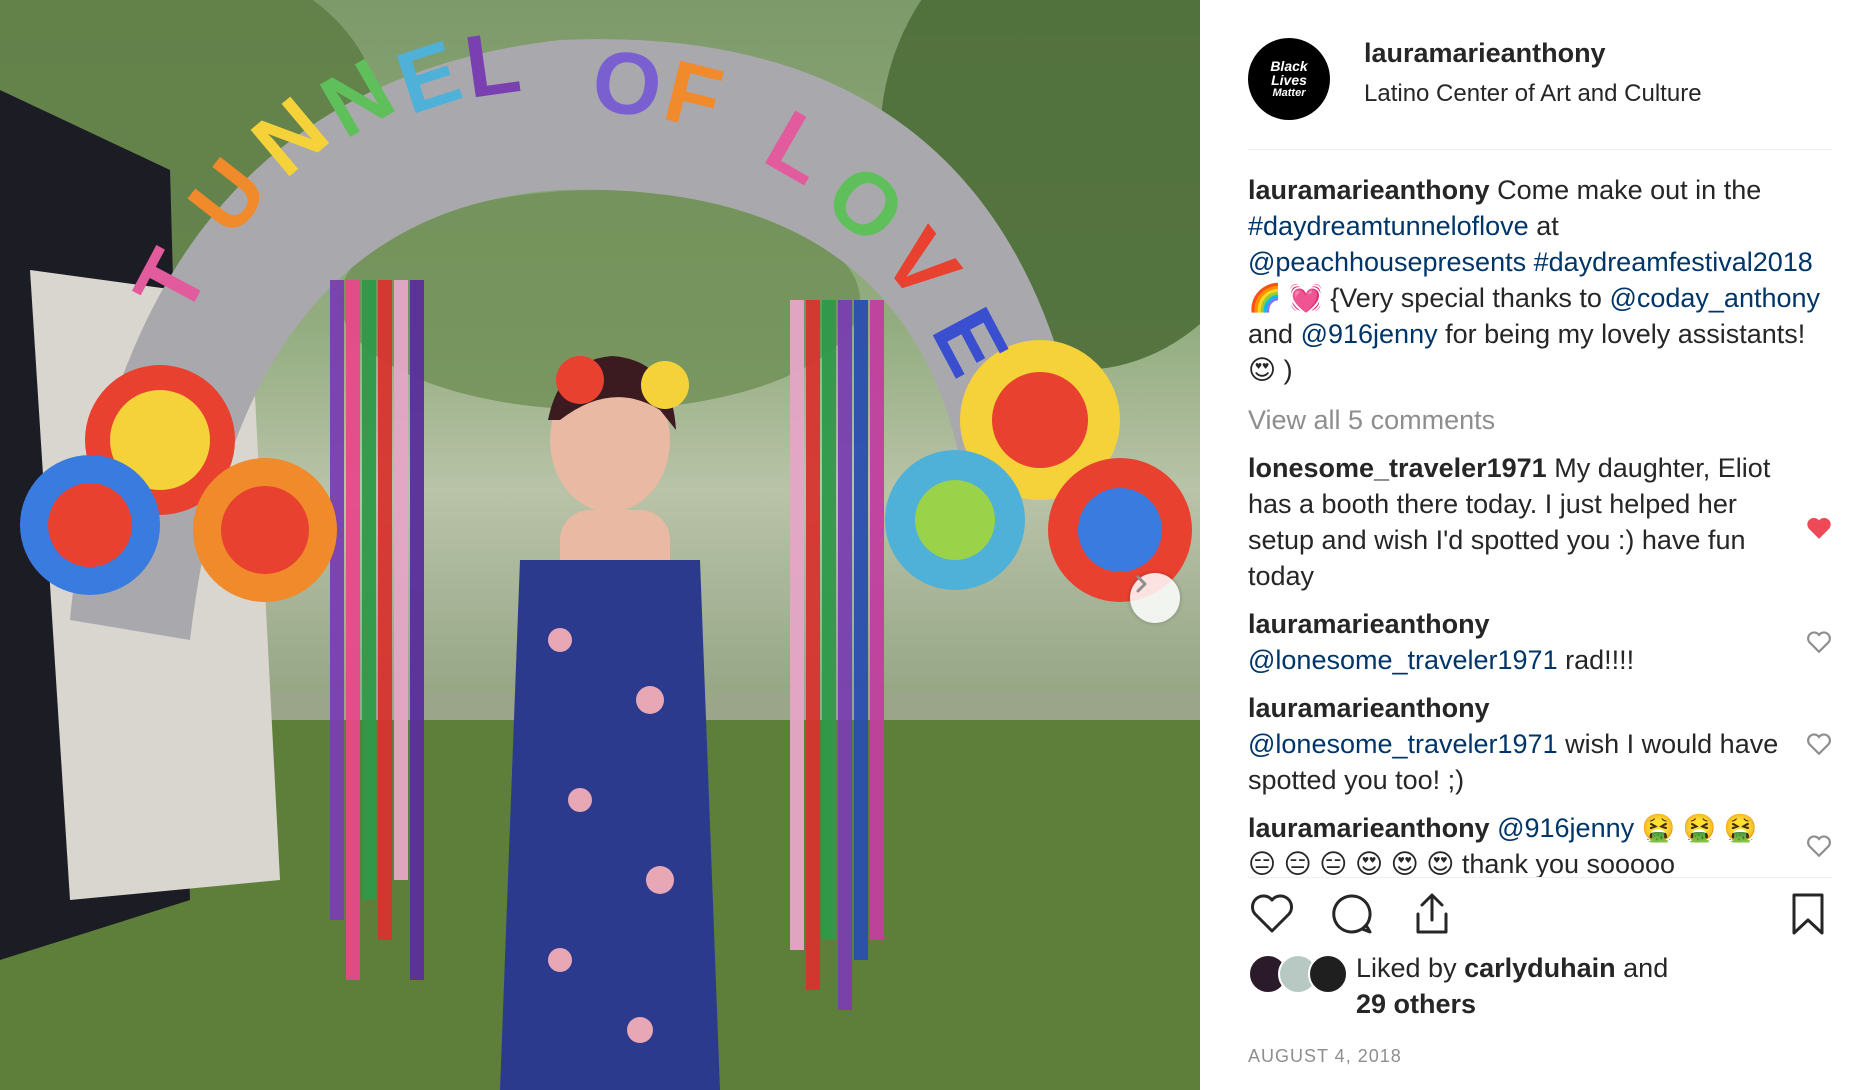 The width and height of the screenshot is (1864, 1090). Describe the element at coordinates (1272, 914) in the screenshot. I see `like-heart-icon` at that location.